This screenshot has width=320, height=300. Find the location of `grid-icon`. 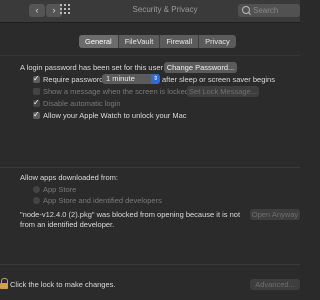

grid-icon is located at coordinates (65, 9).